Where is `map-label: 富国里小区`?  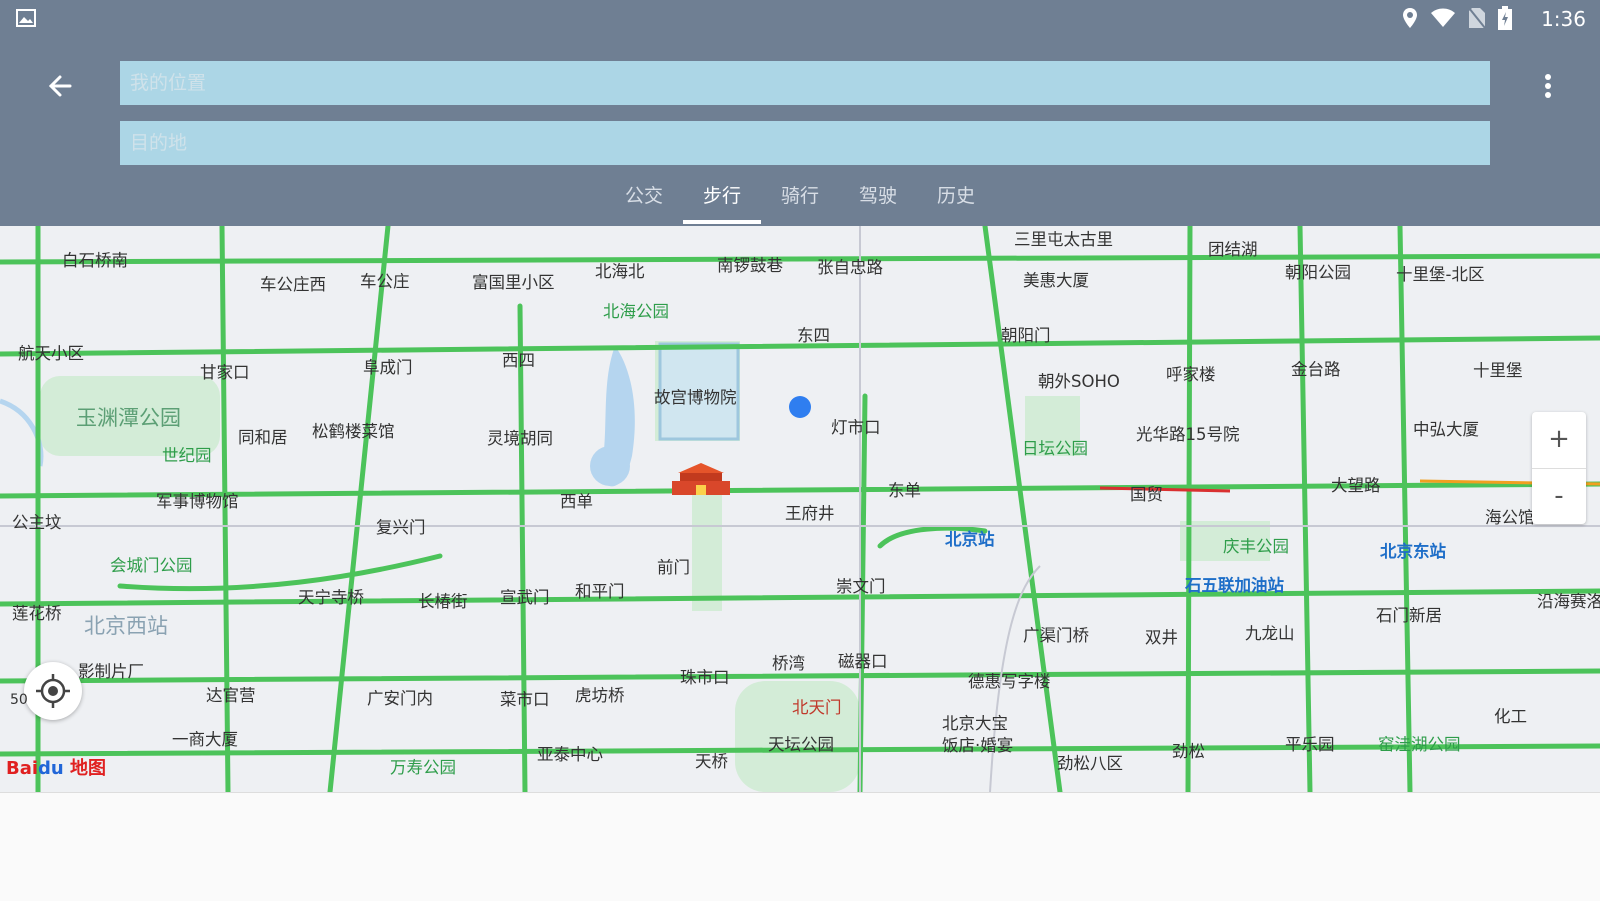 map-label: 富国里小区 is located at coordinates (513, 281).